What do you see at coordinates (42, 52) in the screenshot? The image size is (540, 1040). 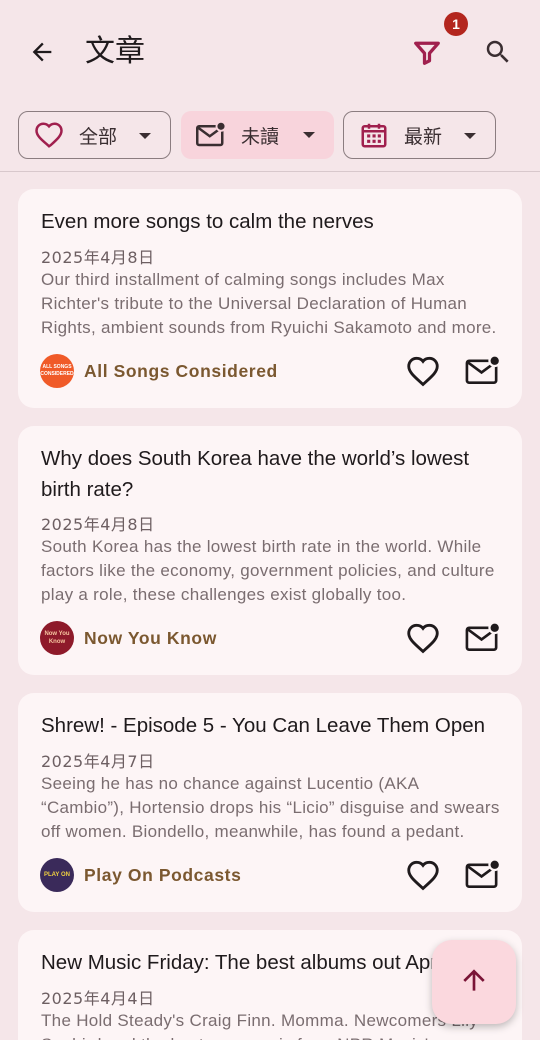 I see `back-arrow-icon` at bounding box center [42, 52].